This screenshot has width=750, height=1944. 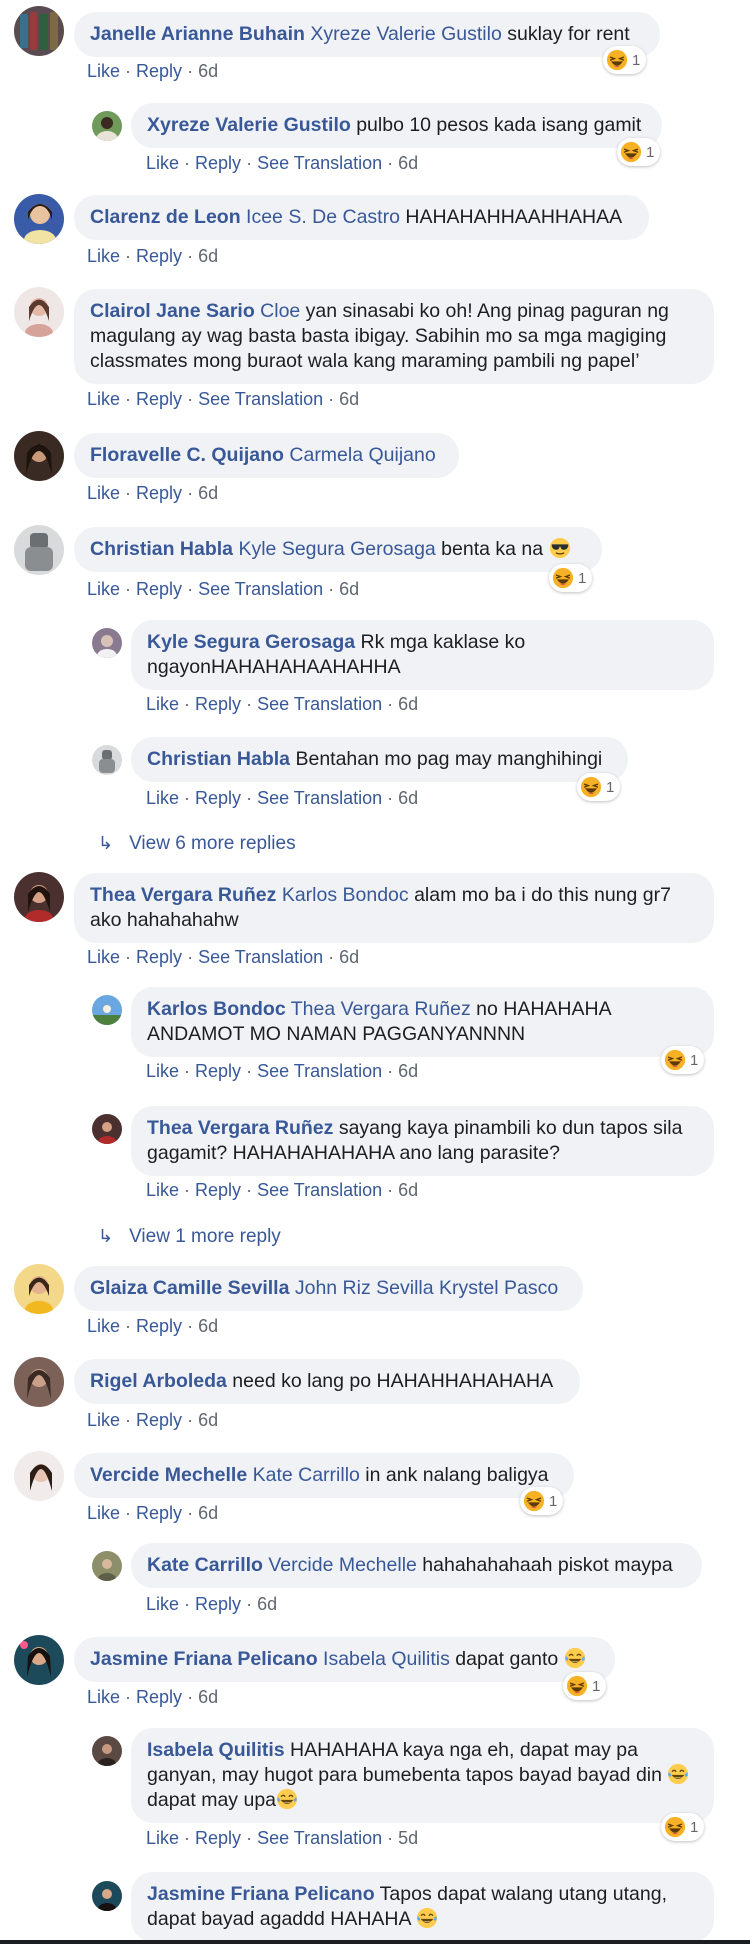 What do you see at coordinates (216, 1750) in the screenshot?
I see `commenter-name: Isabela Quilitis` at bounding box center [216, 1750].